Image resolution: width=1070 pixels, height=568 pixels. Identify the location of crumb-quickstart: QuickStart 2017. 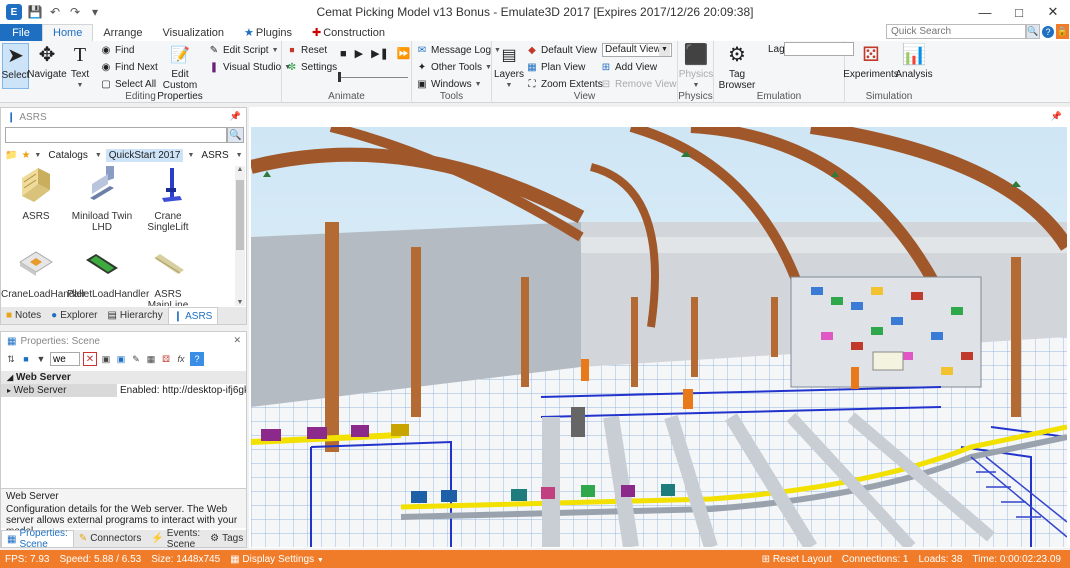
(144, 155).